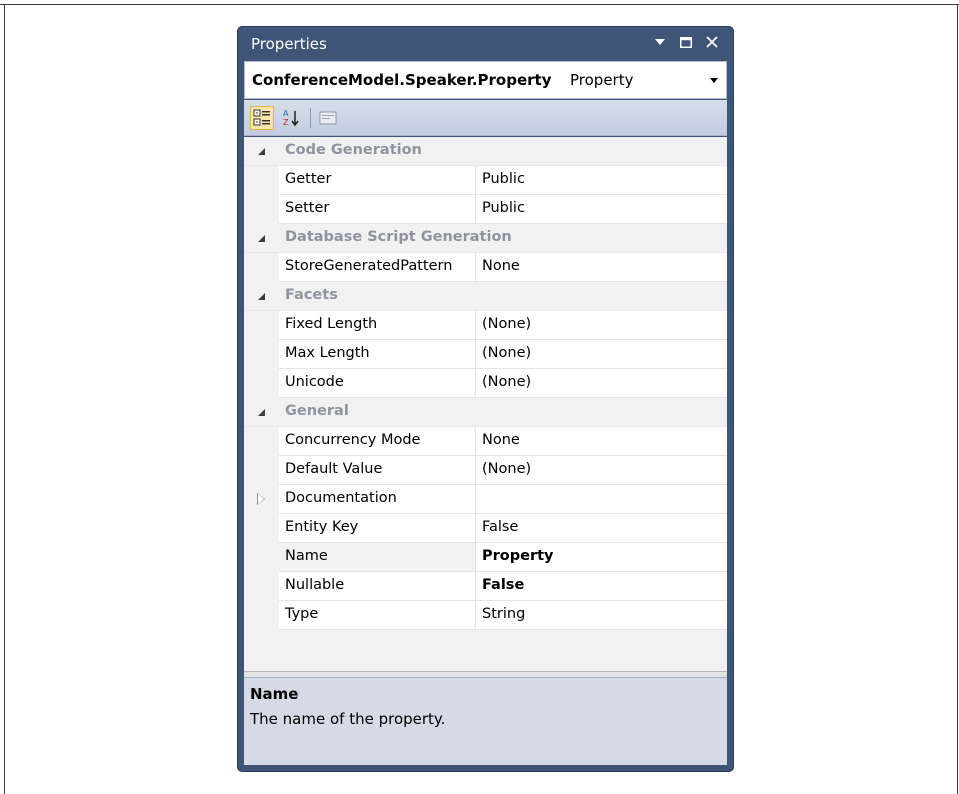 The image size is (959, 794). I want to click on category-row: Code Generation, so click(485, 151).